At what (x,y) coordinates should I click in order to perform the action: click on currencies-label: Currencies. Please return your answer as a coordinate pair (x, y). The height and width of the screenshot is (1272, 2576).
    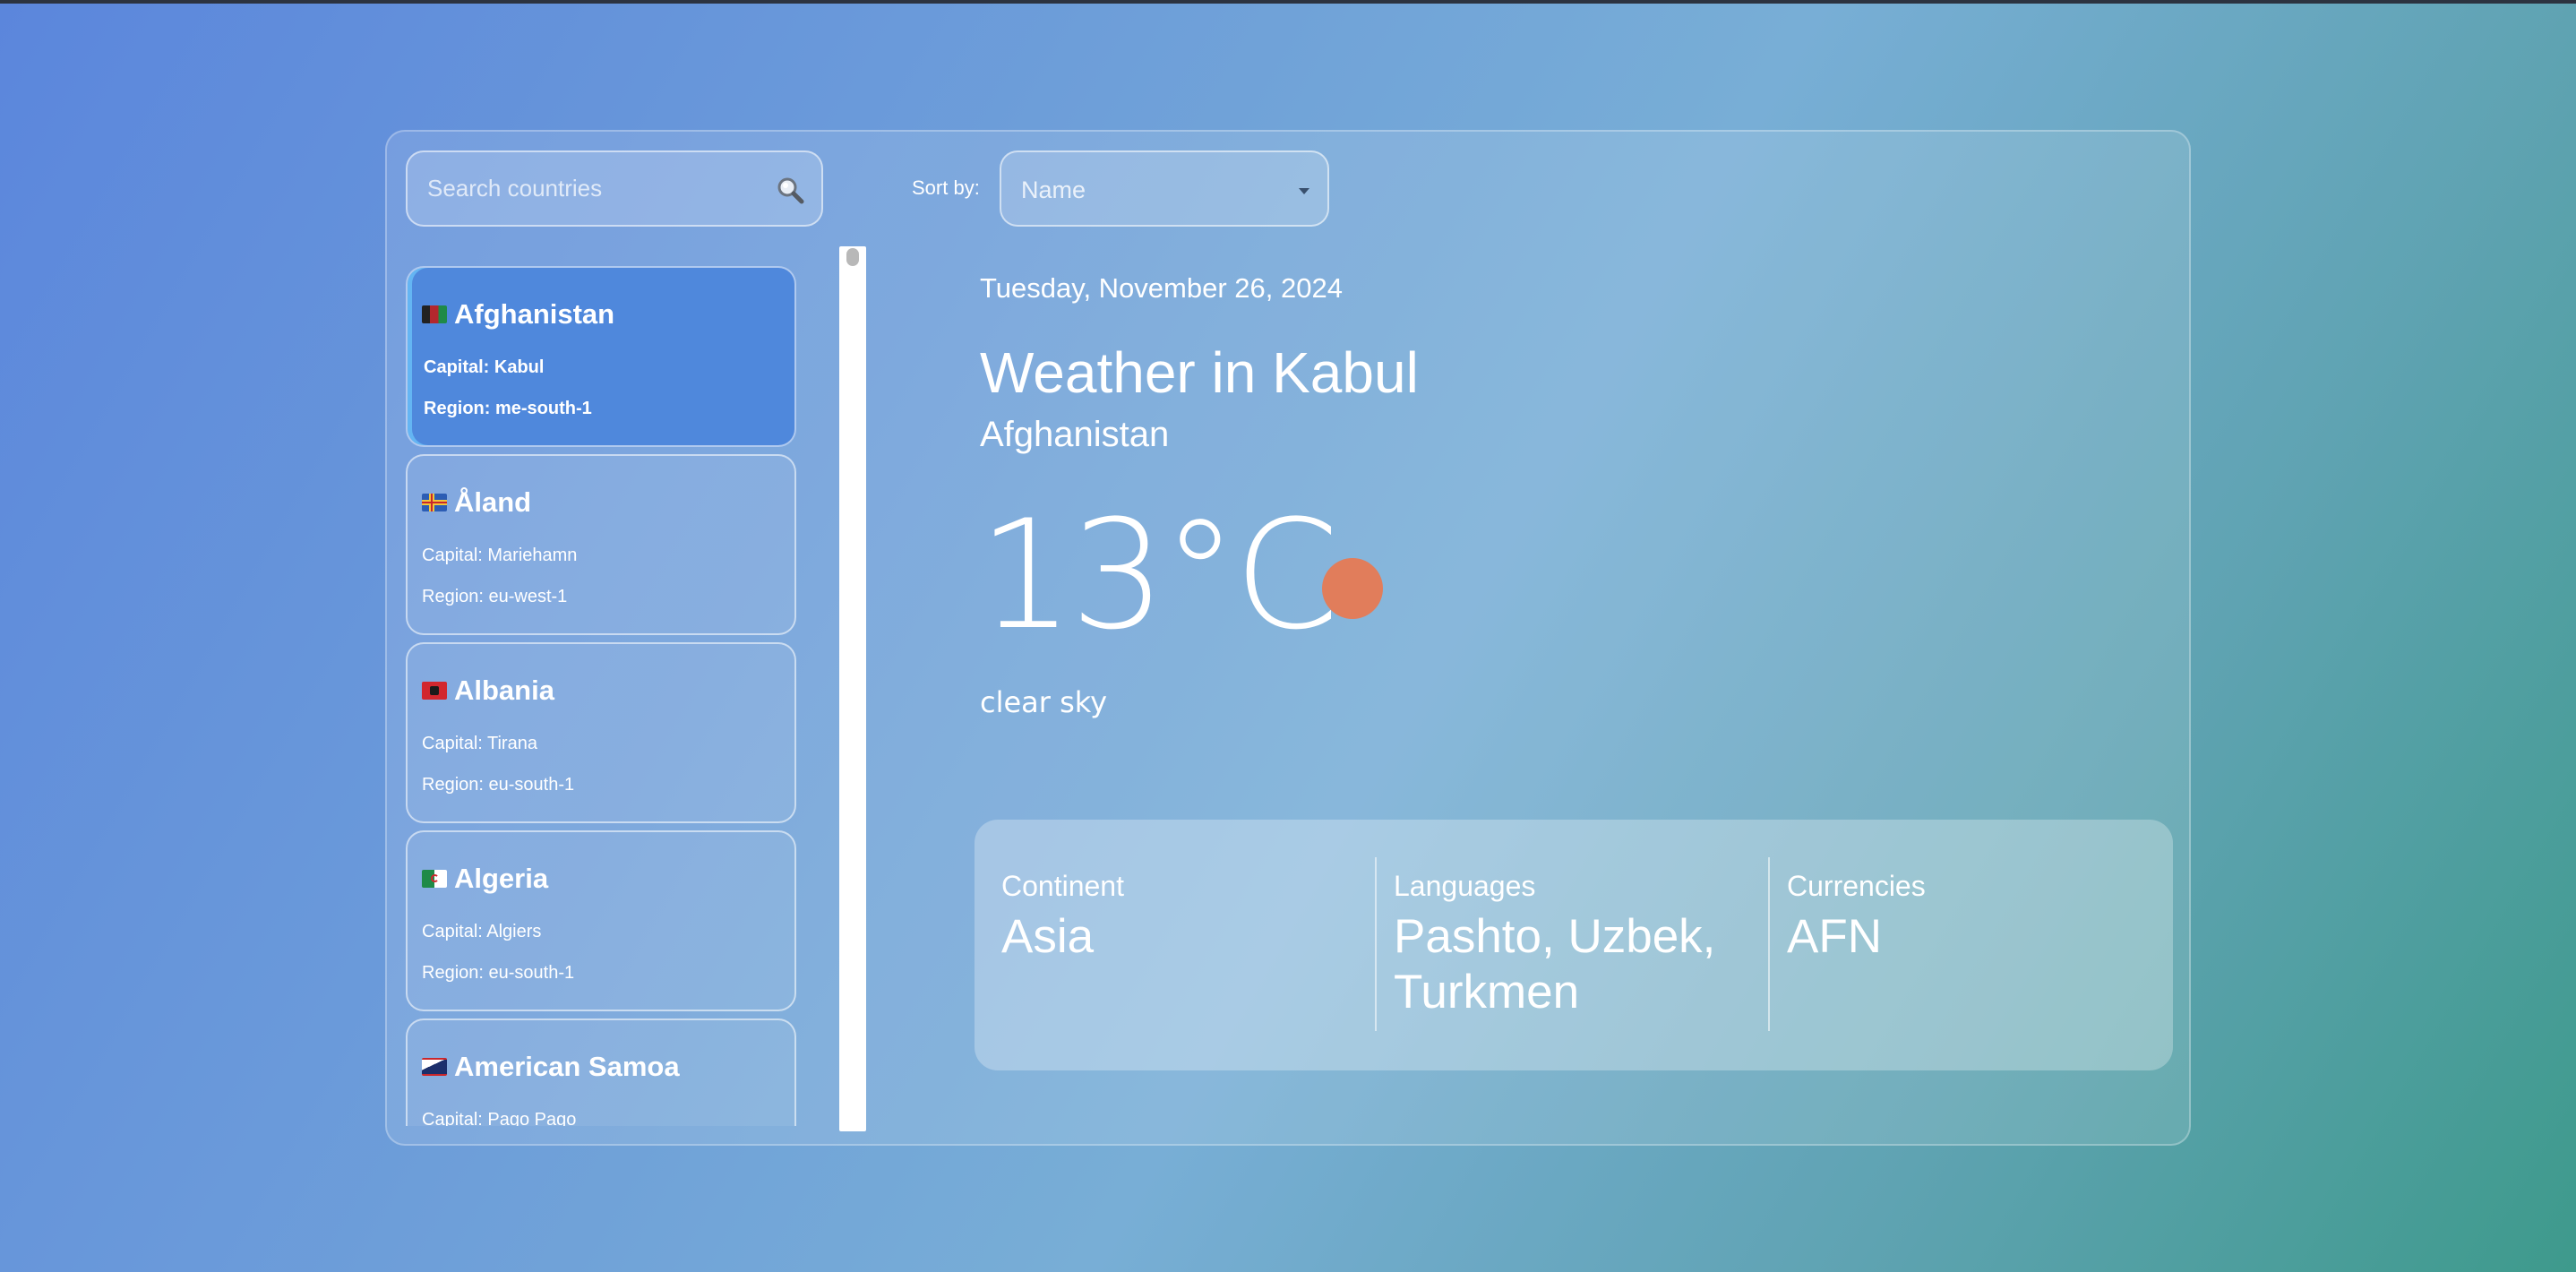
    Looking at the image, I should click on (1856, 886).